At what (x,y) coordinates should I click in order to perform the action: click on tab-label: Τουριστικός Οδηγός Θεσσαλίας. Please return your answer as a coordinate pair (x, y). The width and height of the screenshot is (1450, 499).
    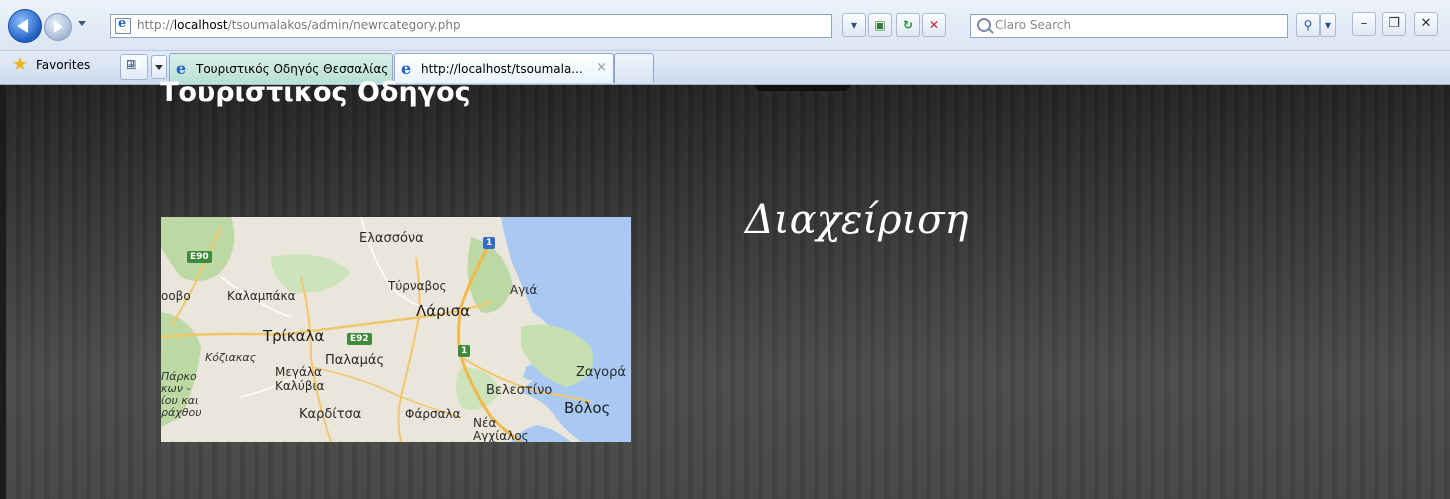
    Looking at the image, I should click on (292, 69).